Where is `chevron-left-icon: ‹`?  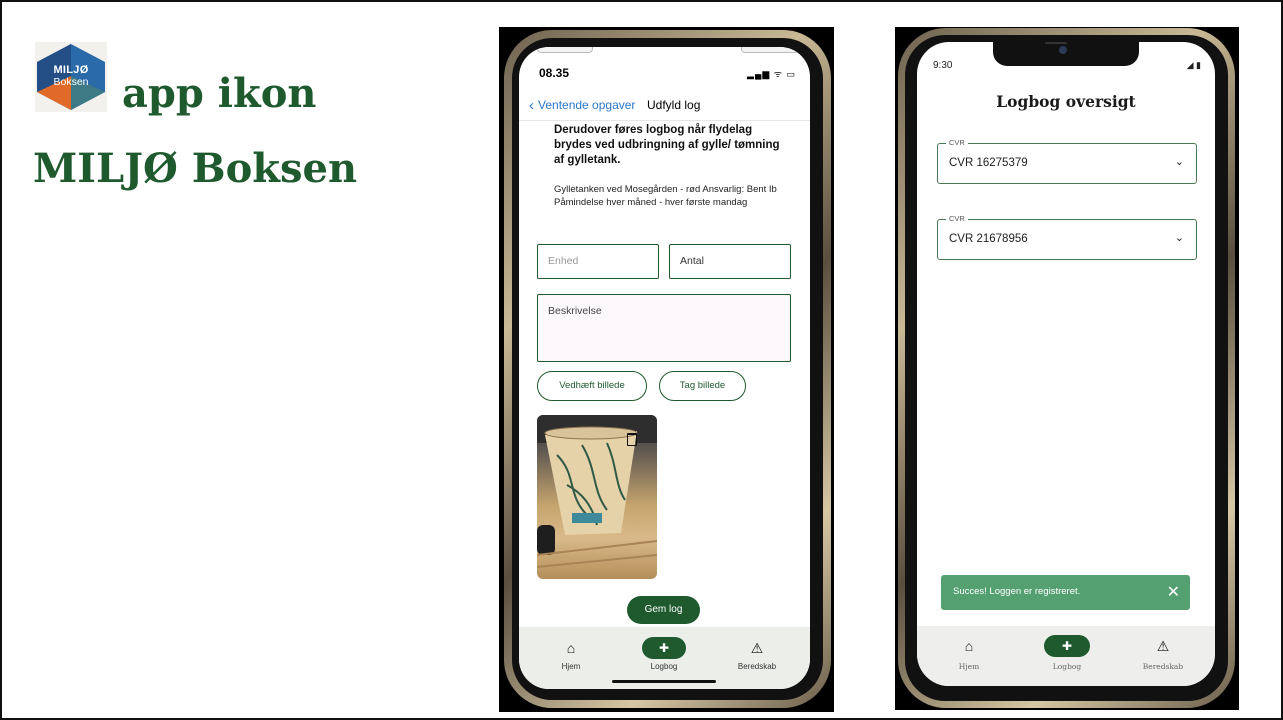
chevron-left-icon: ‹ is located at coordinates (531, 105).